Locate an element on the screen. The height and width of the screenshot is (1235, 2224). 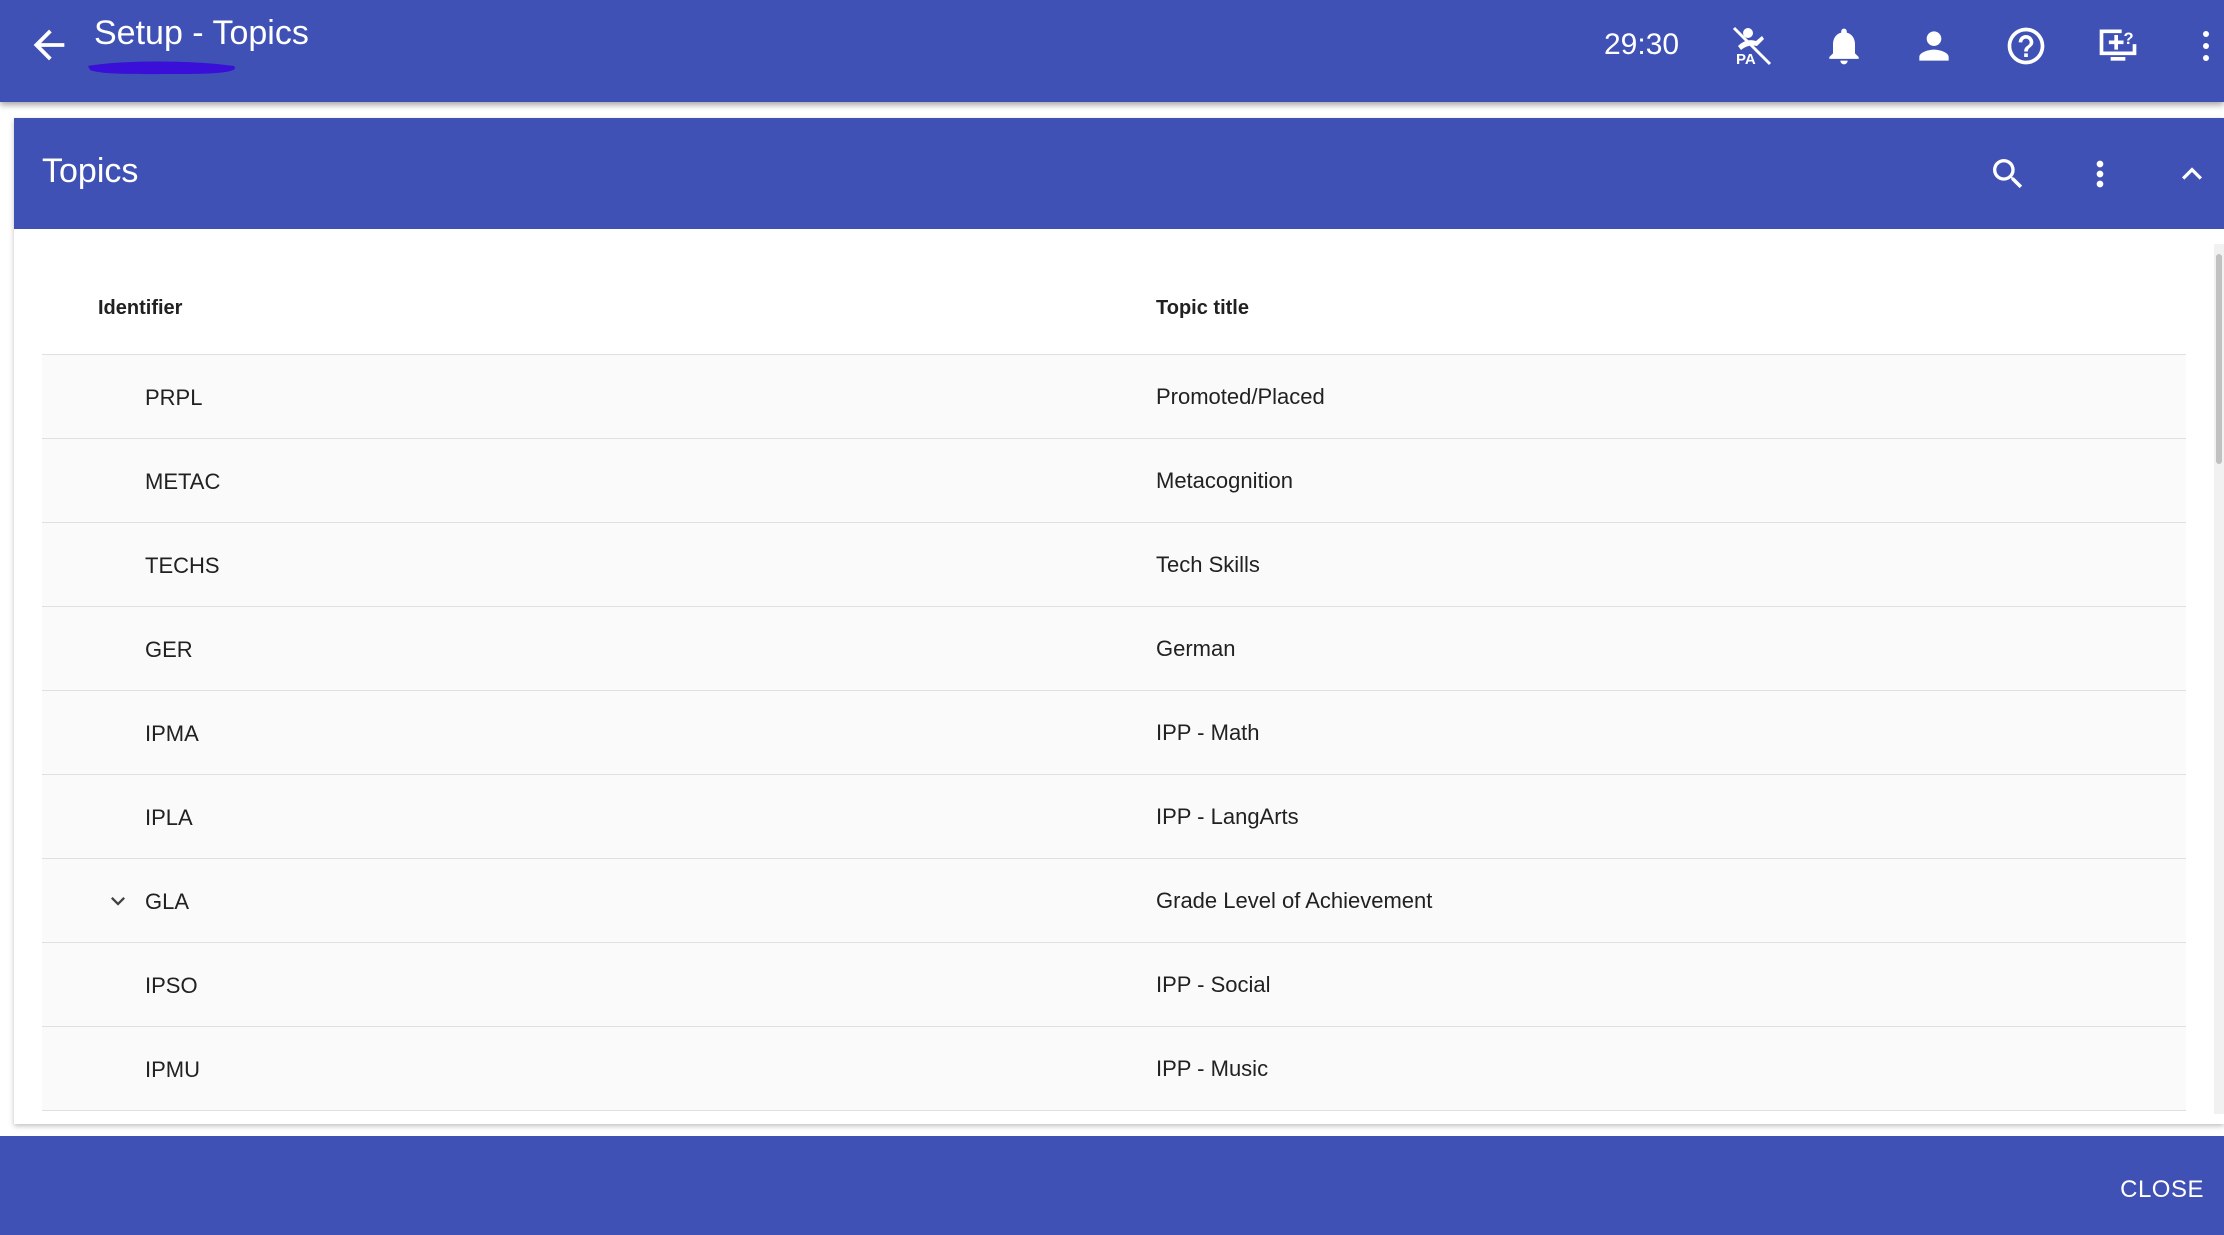
cell-topic-title: IPP - Social is located at coordinates (1213, 984).